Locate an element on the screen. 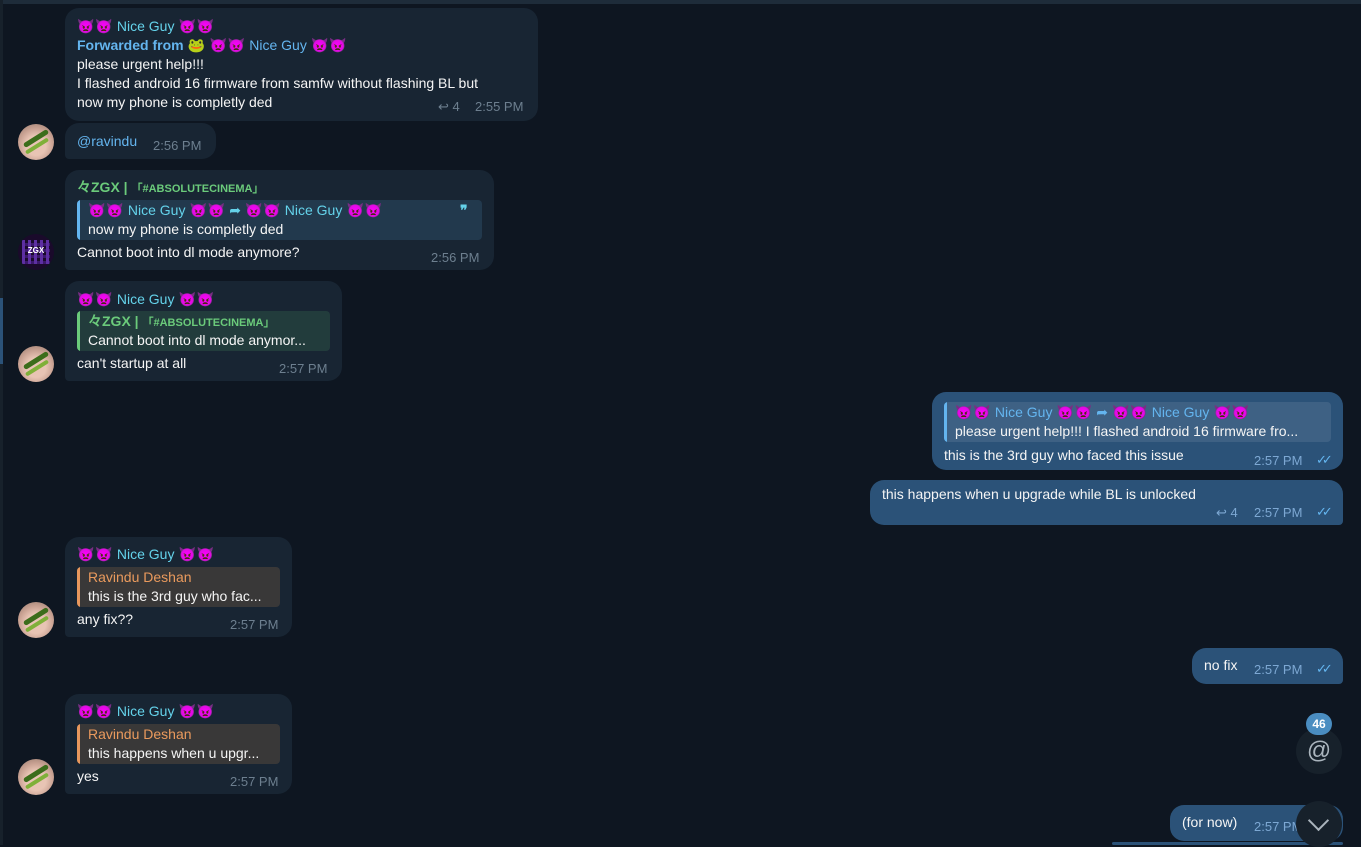 This screenshot has height=847, width=1361. forward-avatar-emoji: 🐸 is located at coordinates (196, 45).